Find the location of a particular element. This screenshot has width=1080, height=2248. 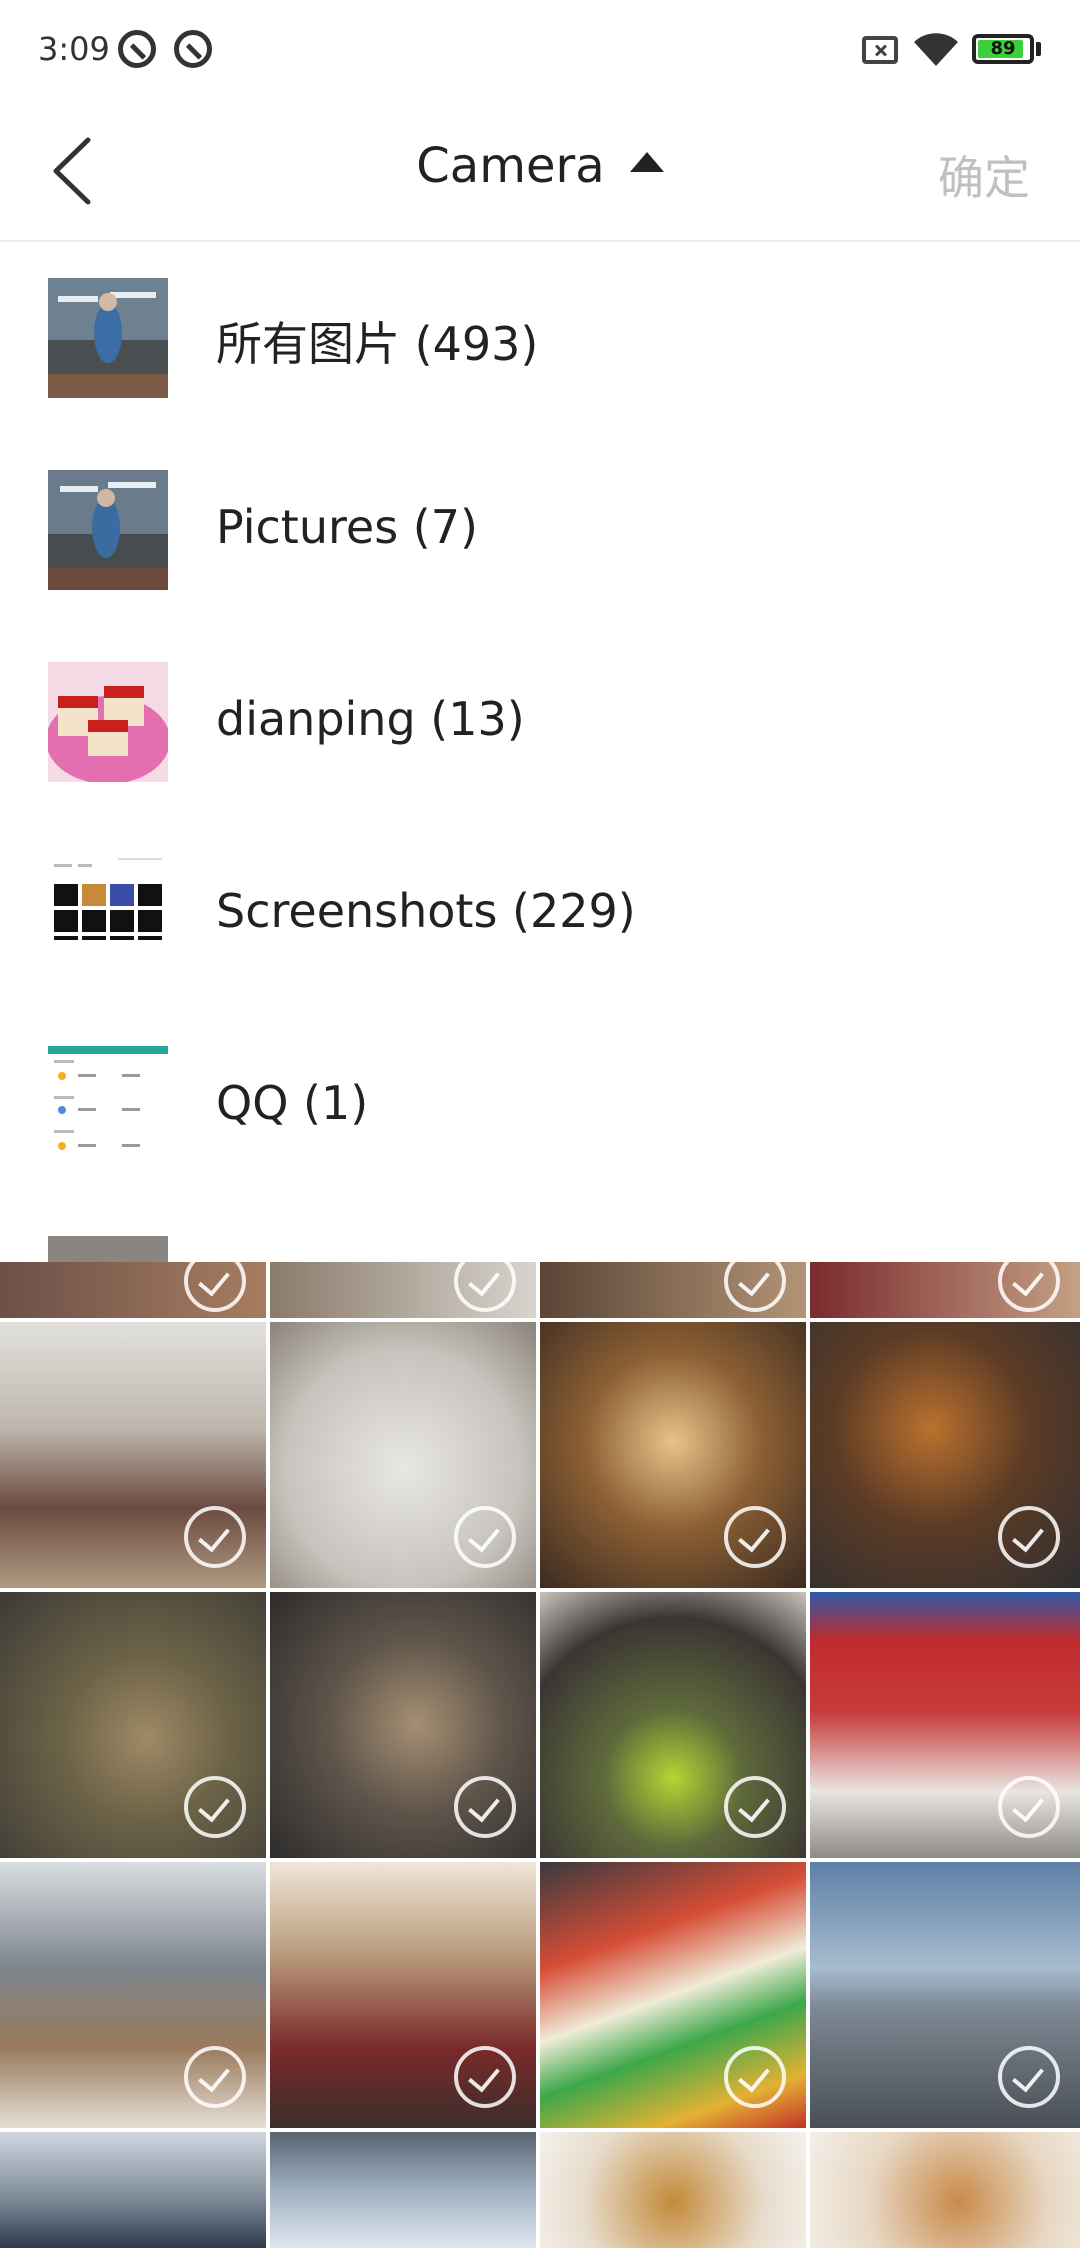

sim-missing-icon is located at coordinates (880, 50).